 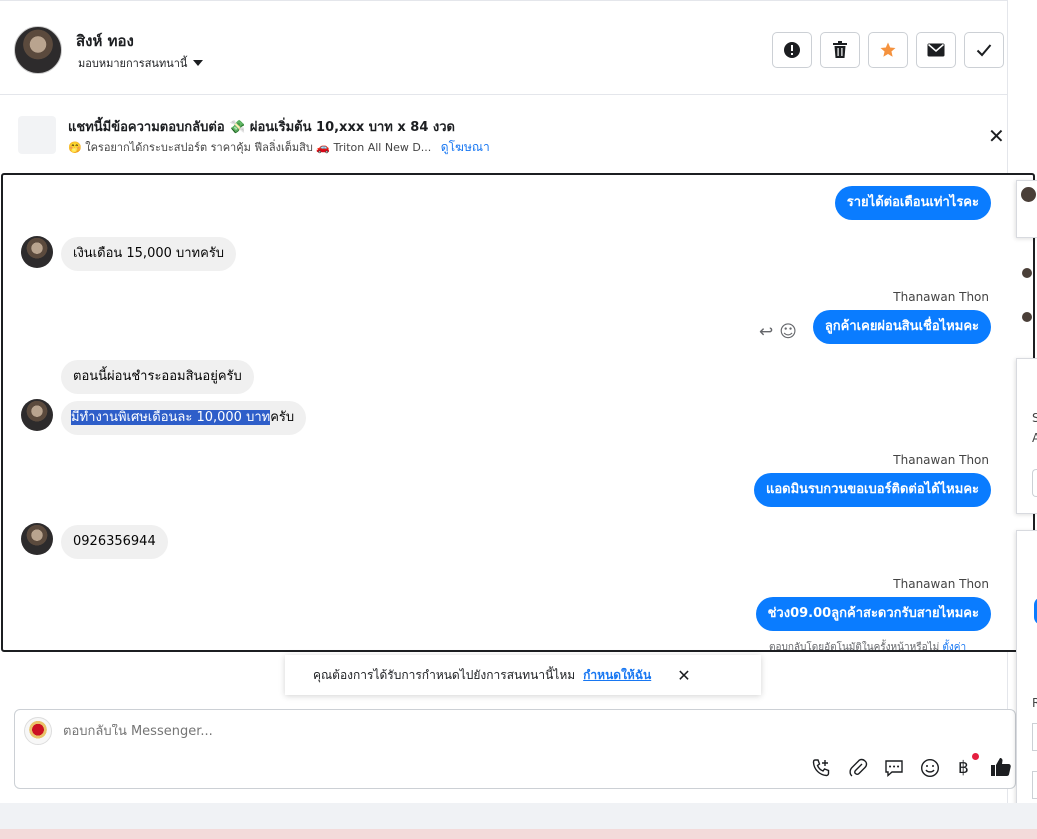 I want to click on taskbar-strip, so click(x=518, y=834).